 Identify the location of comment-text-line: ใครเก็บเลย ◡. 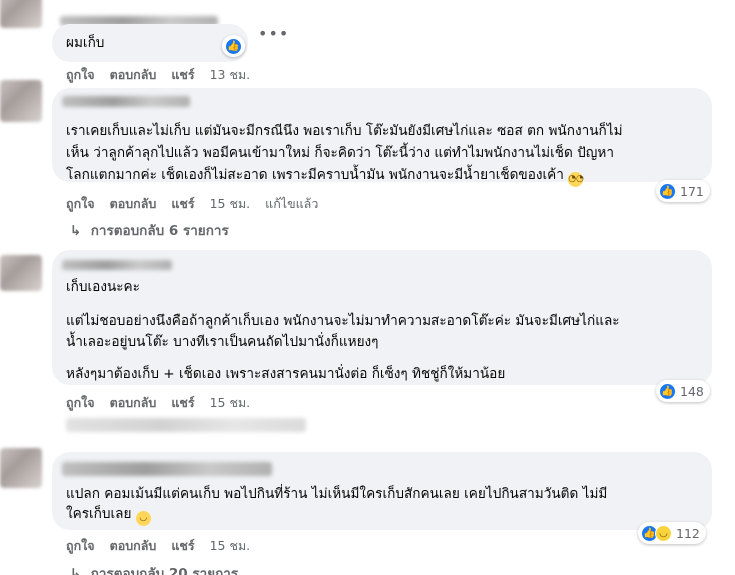
(108, 514).